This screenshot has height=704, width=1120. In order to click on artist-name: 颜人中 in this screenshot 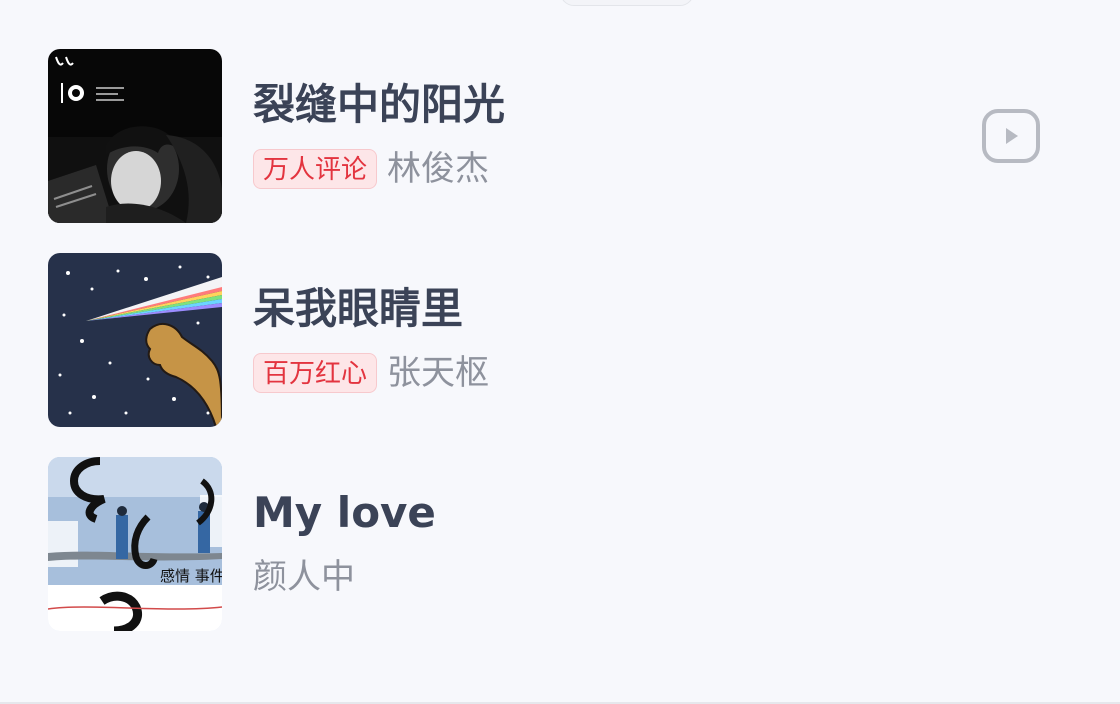, I will do `click(304, 577)`.